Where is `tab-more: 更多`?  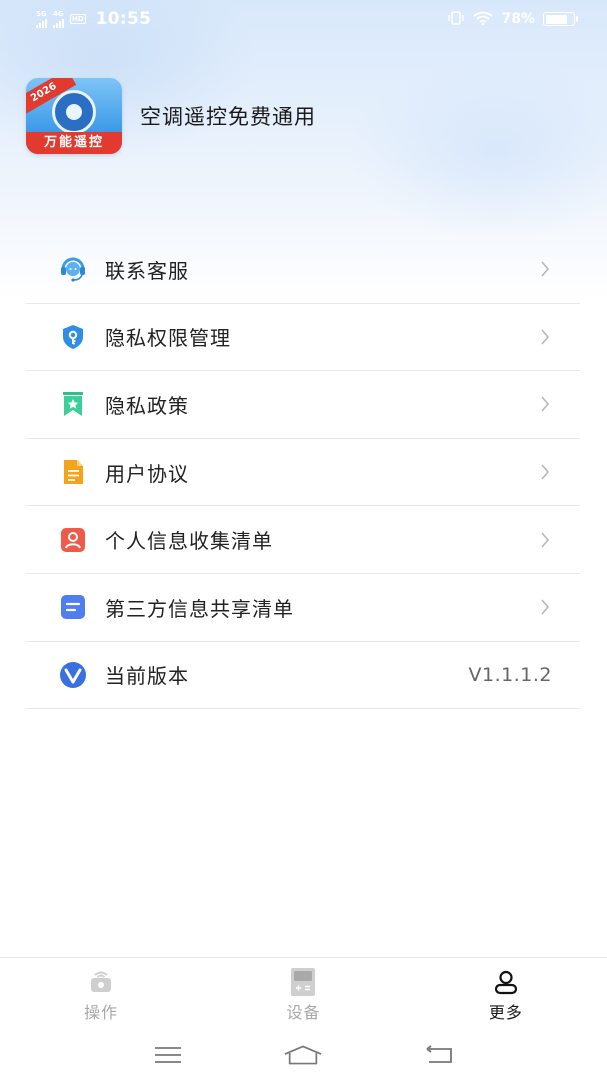 tab-more: 更多 is located at coordinates (506, 993).